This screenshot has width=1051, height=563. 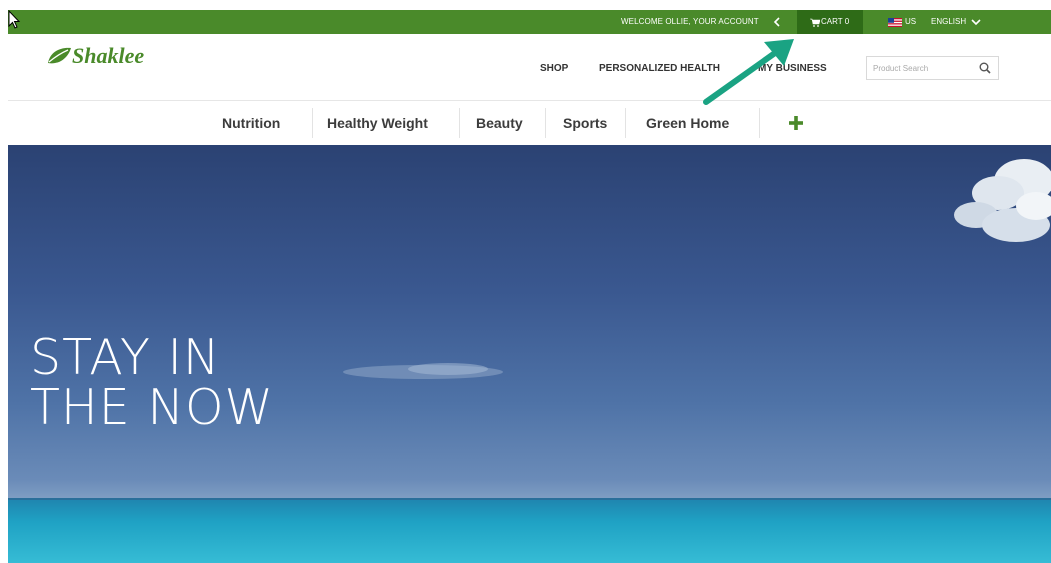 I want to click on category-sports: Sports, so click(x=585, y=123).